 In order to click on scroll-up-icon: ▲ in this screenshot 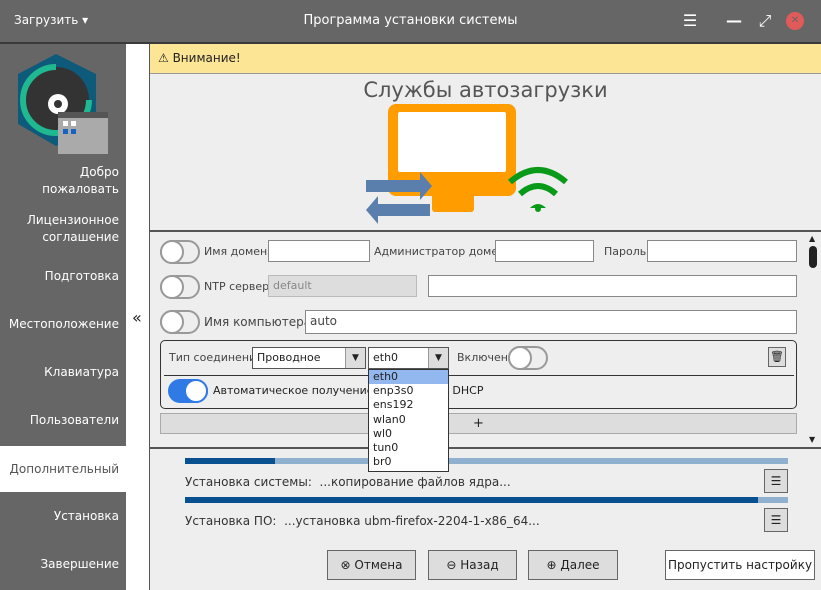, I will do `click(812, 238)`.